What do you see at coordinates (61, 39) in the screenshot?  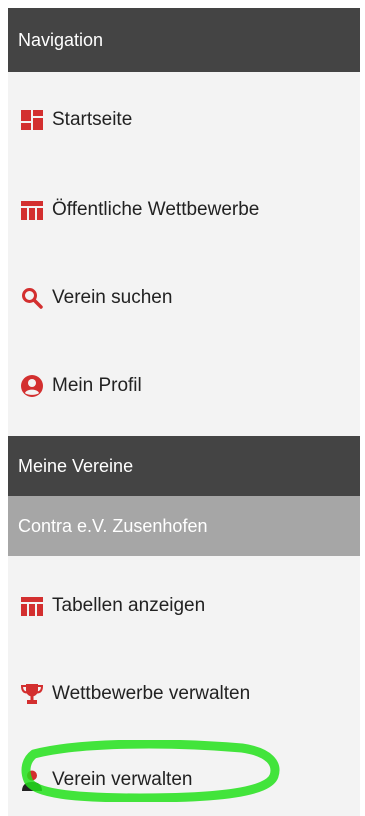 I see `navigation-header-label: Navigation` at bounding box center [61, 39].